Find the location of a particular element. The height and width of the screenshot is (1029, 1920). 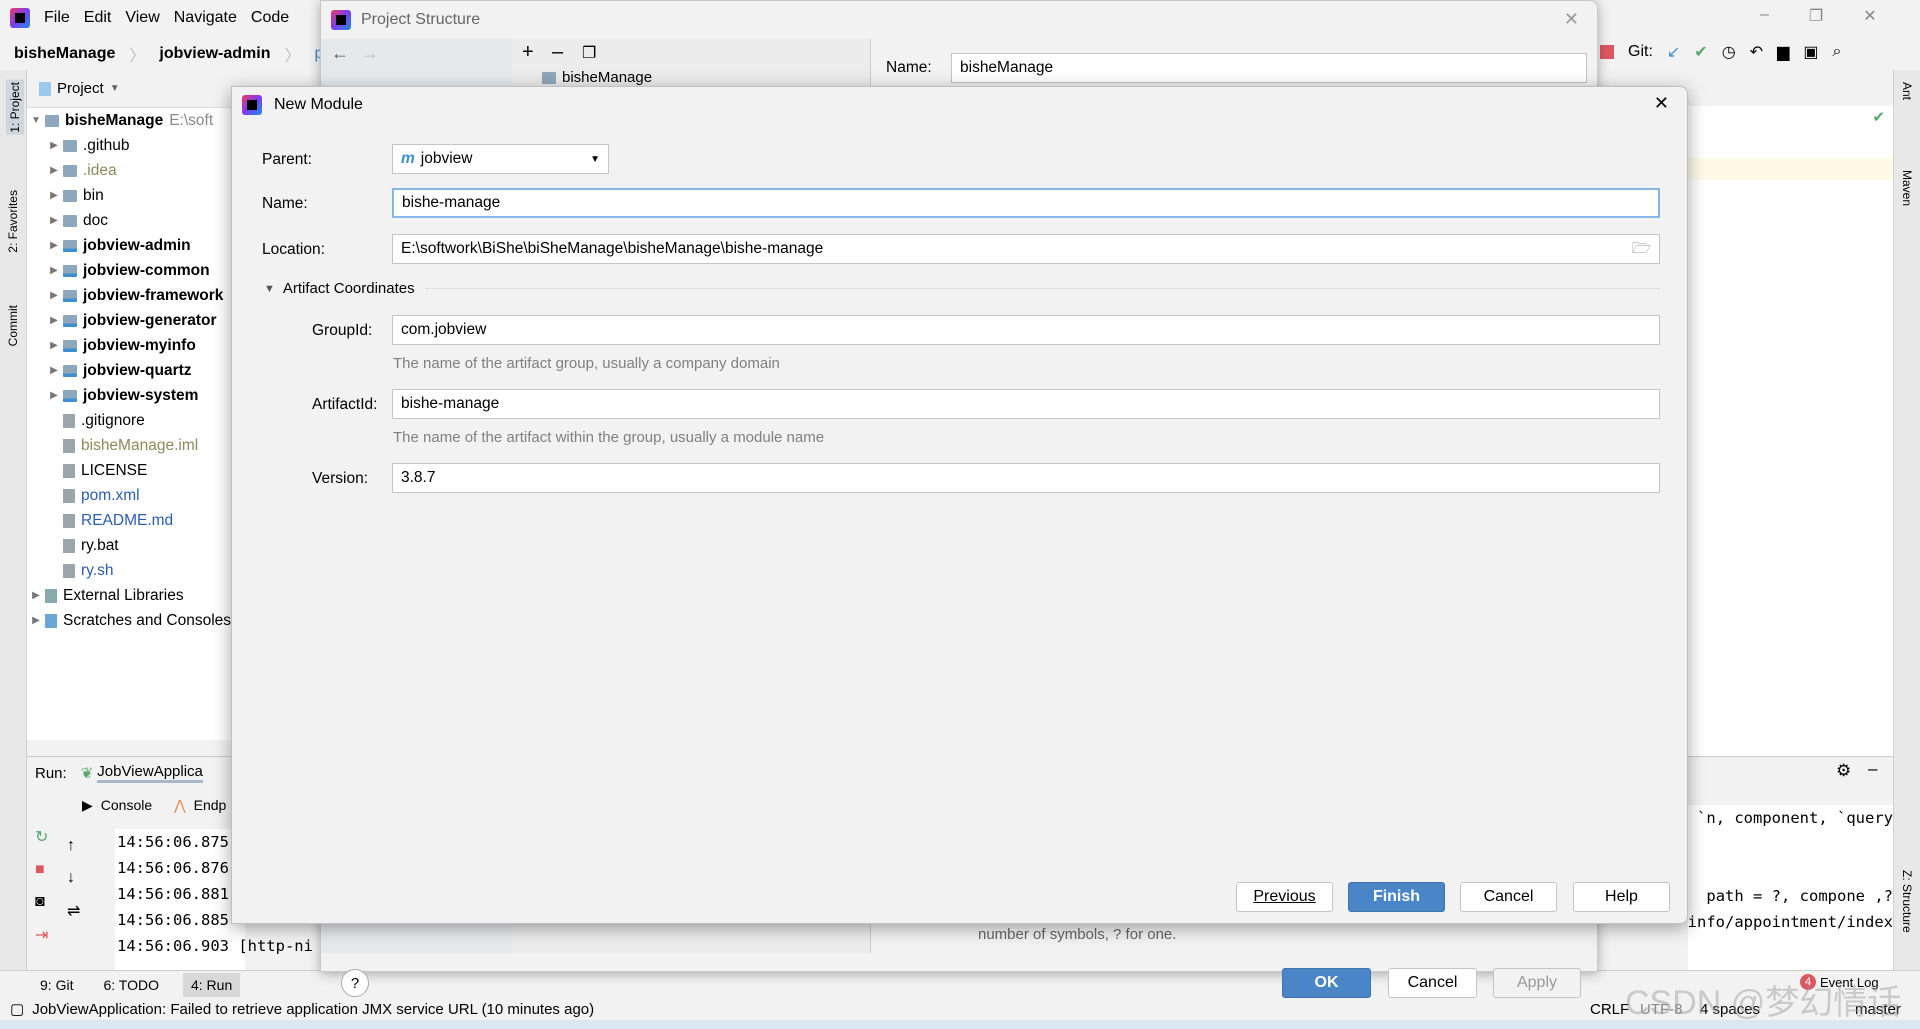

menu-navigate: Navigate is located at coordinates (205, 18).